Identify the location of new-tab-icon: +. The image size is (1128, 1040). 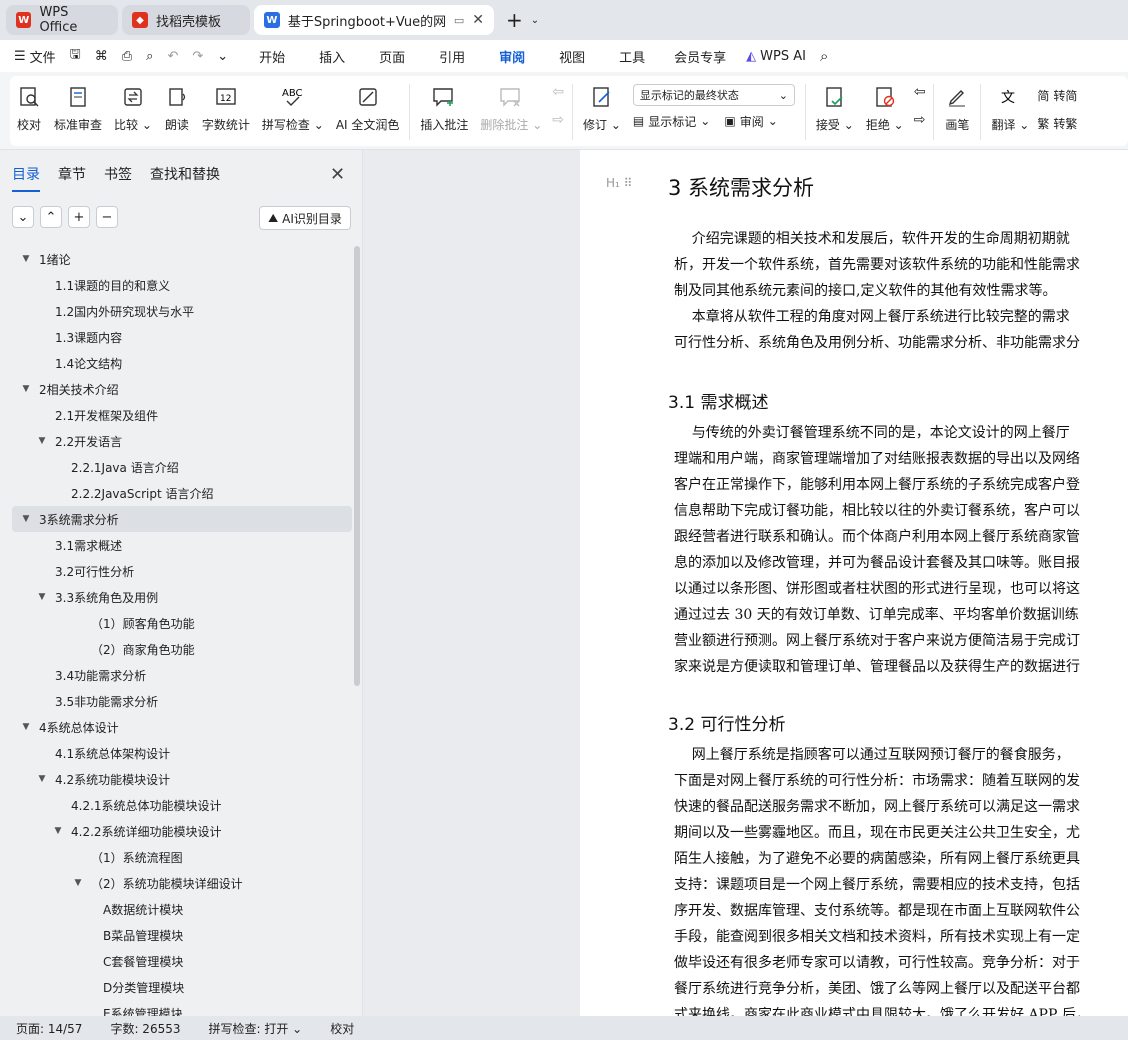
(514, 20).